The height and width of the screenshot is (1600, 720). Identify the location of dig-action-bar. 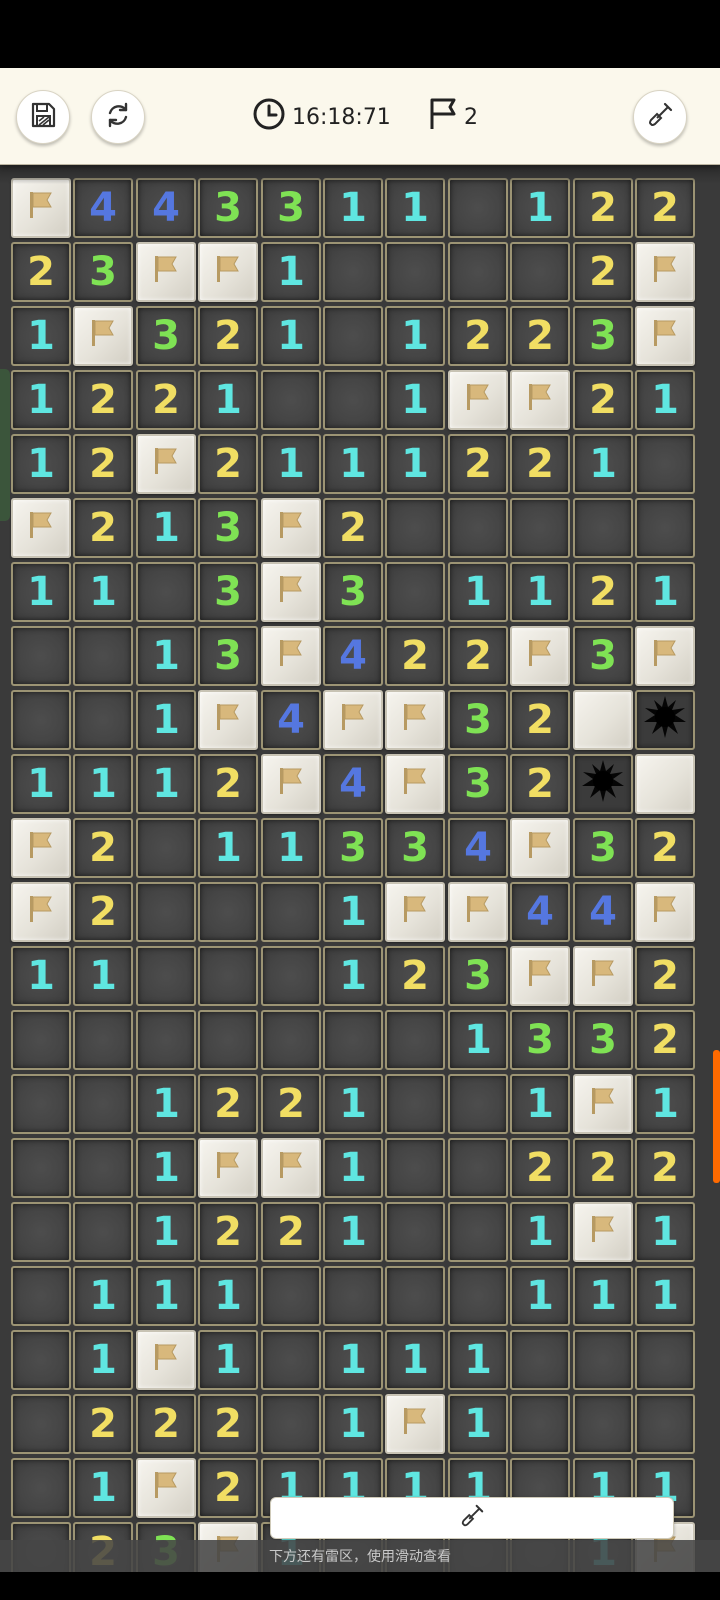
(472, 1518).